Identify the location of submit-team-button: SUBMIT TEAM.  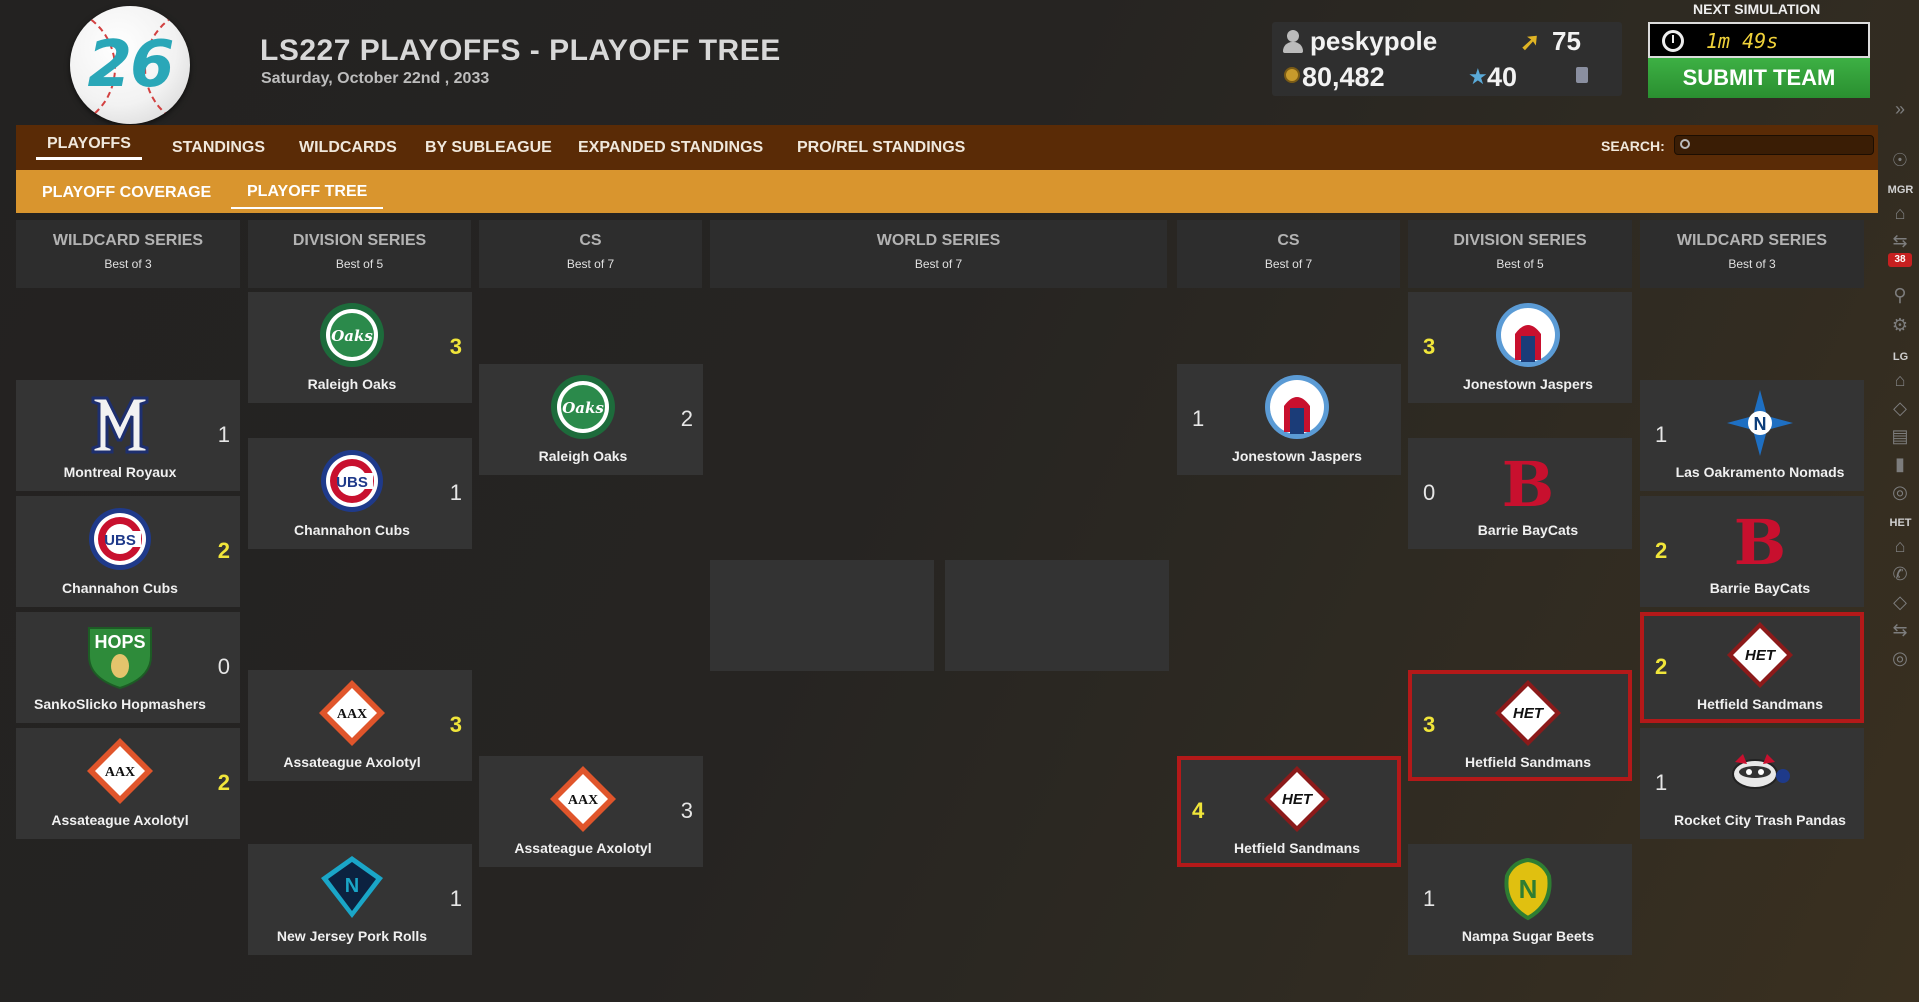
(1759, 78).